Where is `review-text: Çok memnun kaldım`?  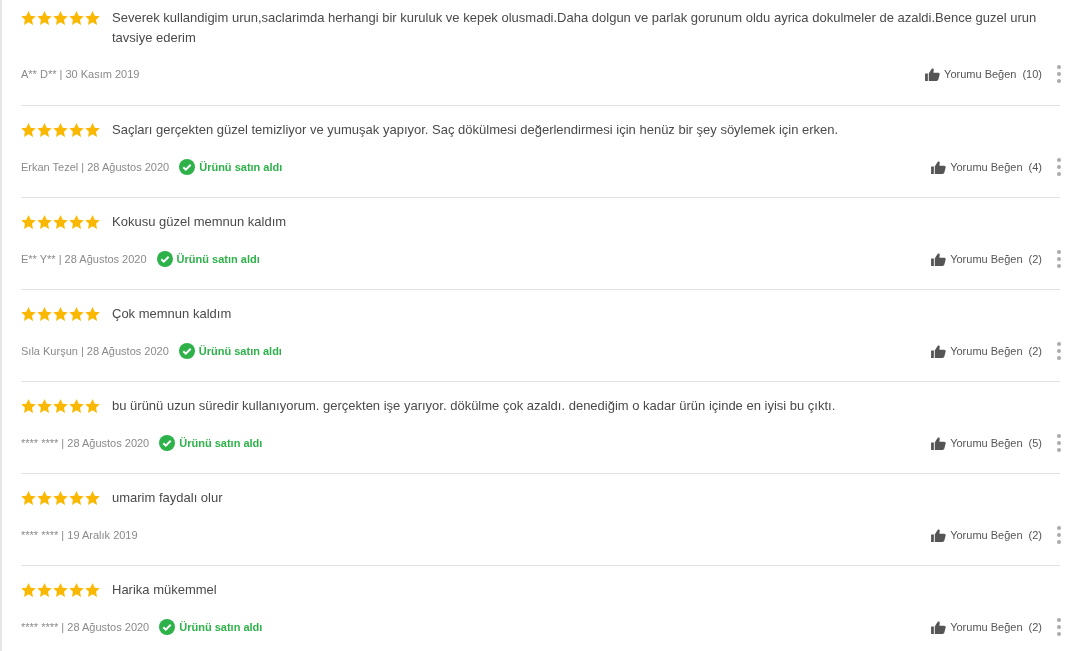
review-text: Çok memnun kaldım is located at coordinates (172, 314).